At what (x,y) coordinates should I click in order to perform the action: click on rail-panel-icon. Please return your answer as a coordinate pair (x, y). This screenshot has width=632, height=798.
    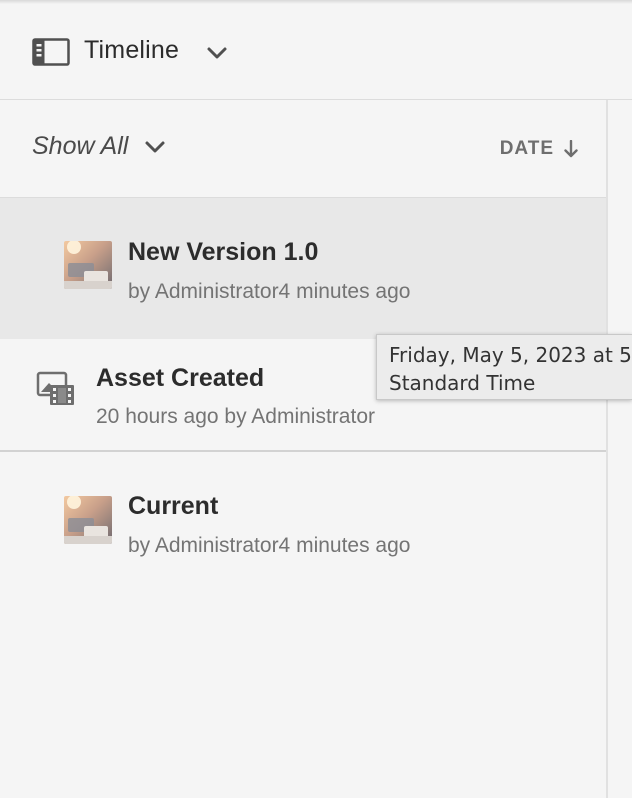
    Looking at the image, I should click on (51, 52).